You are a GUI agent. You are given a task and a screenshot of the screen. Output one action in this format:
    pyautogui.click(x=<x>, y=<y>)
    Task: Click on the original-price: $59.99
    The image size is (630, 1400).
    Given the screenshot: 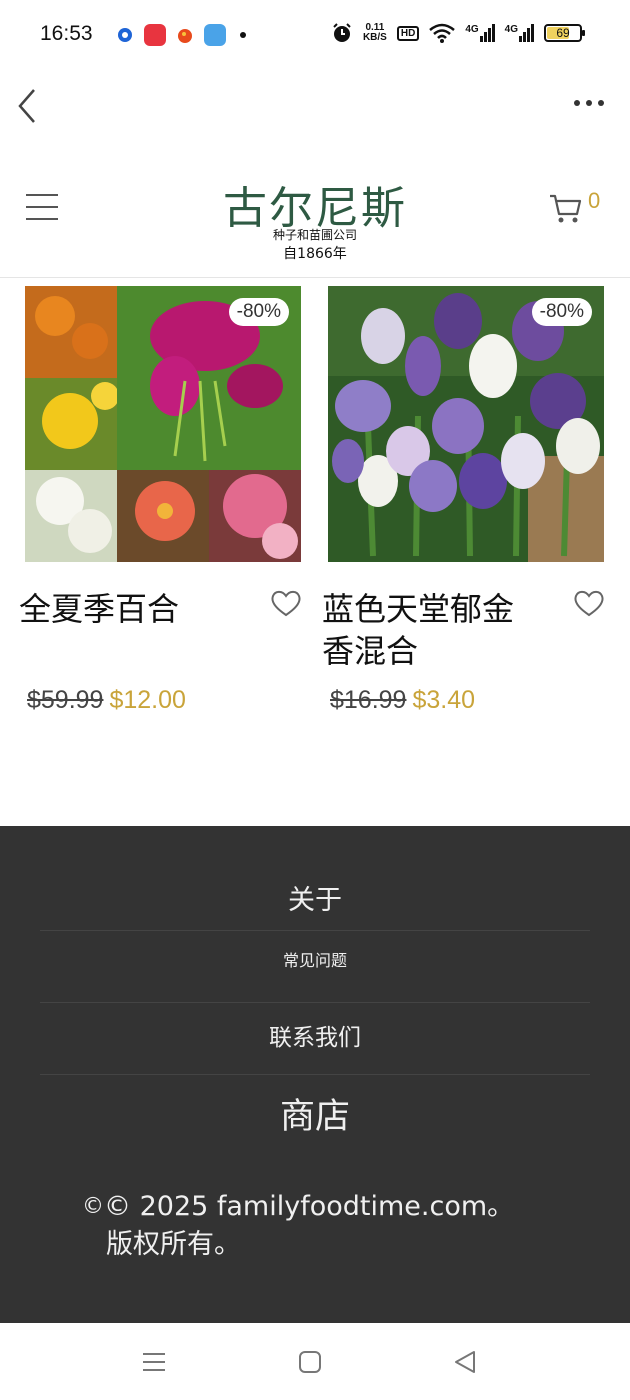 What is the action you would take?
    pyautogui.click(x=65, y=700)
    